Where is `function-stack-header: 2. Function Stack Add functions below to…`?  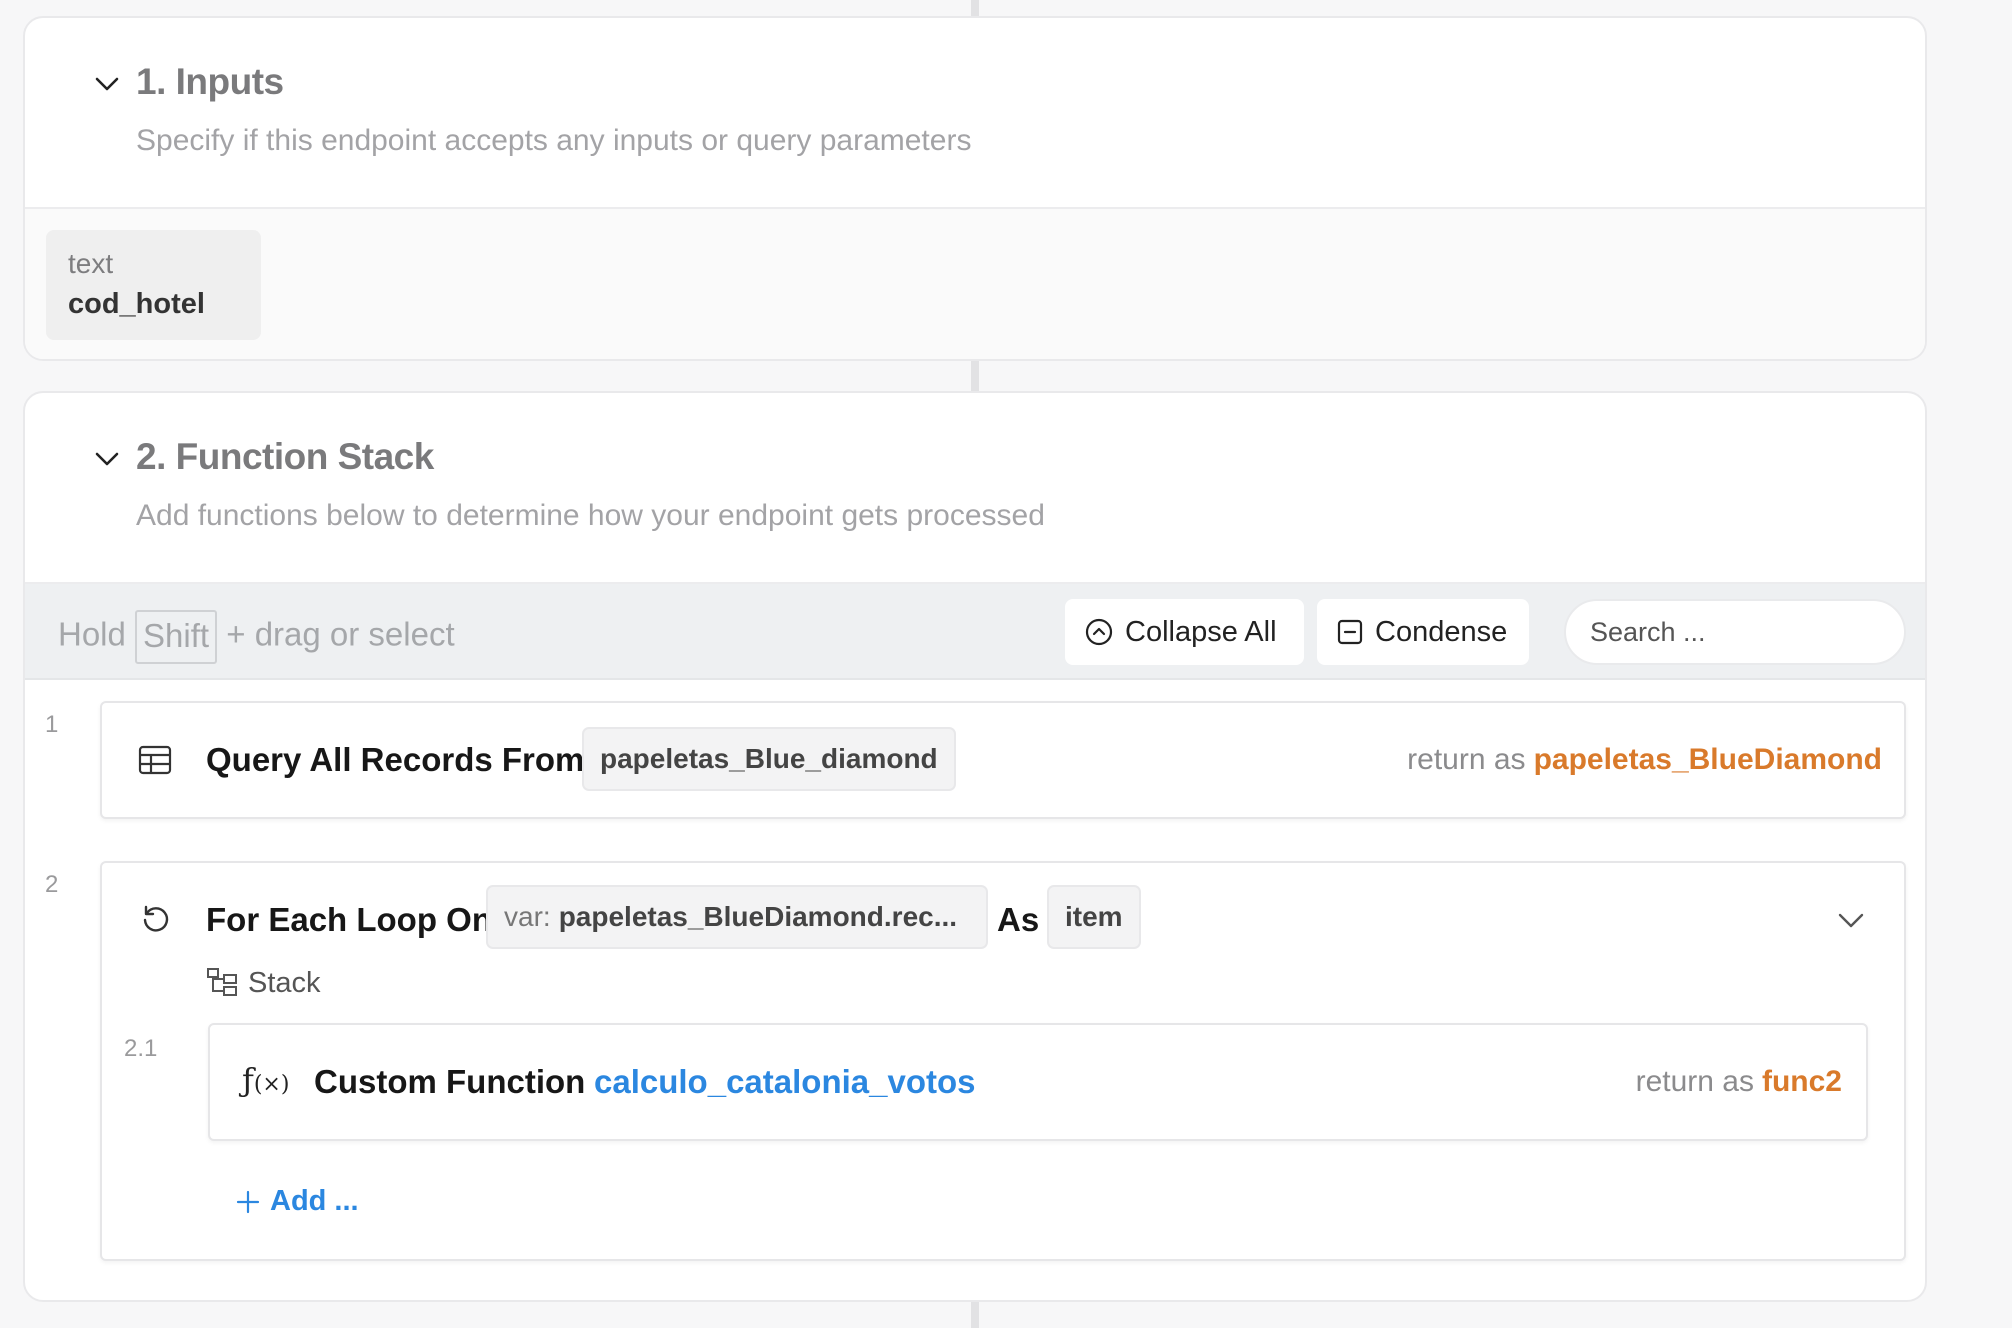
function-stack-header: 2. Function Stack Add functions below to… is located at coordinates (975, 488).